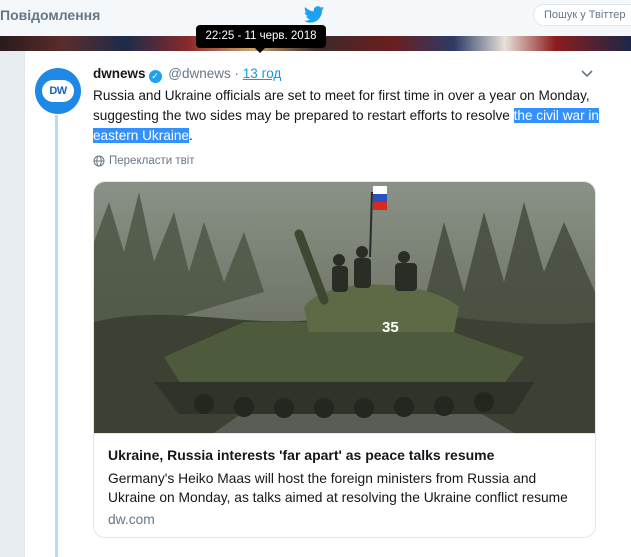 The width and height of the screenshot is (631, 557). I want to click on card-domain: dw.com, so click(131, 519).